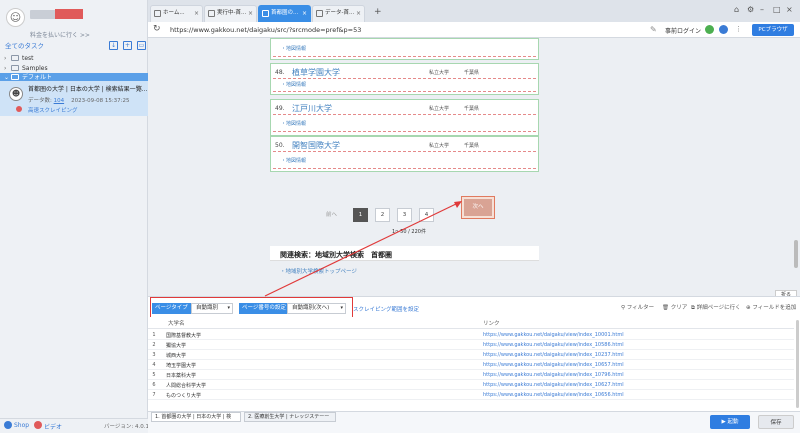 The image size is (800, 433). Describe the element at coordinates (312, 108) in the screenshot. I see `university-name-link: 江戸川大学` at that location.